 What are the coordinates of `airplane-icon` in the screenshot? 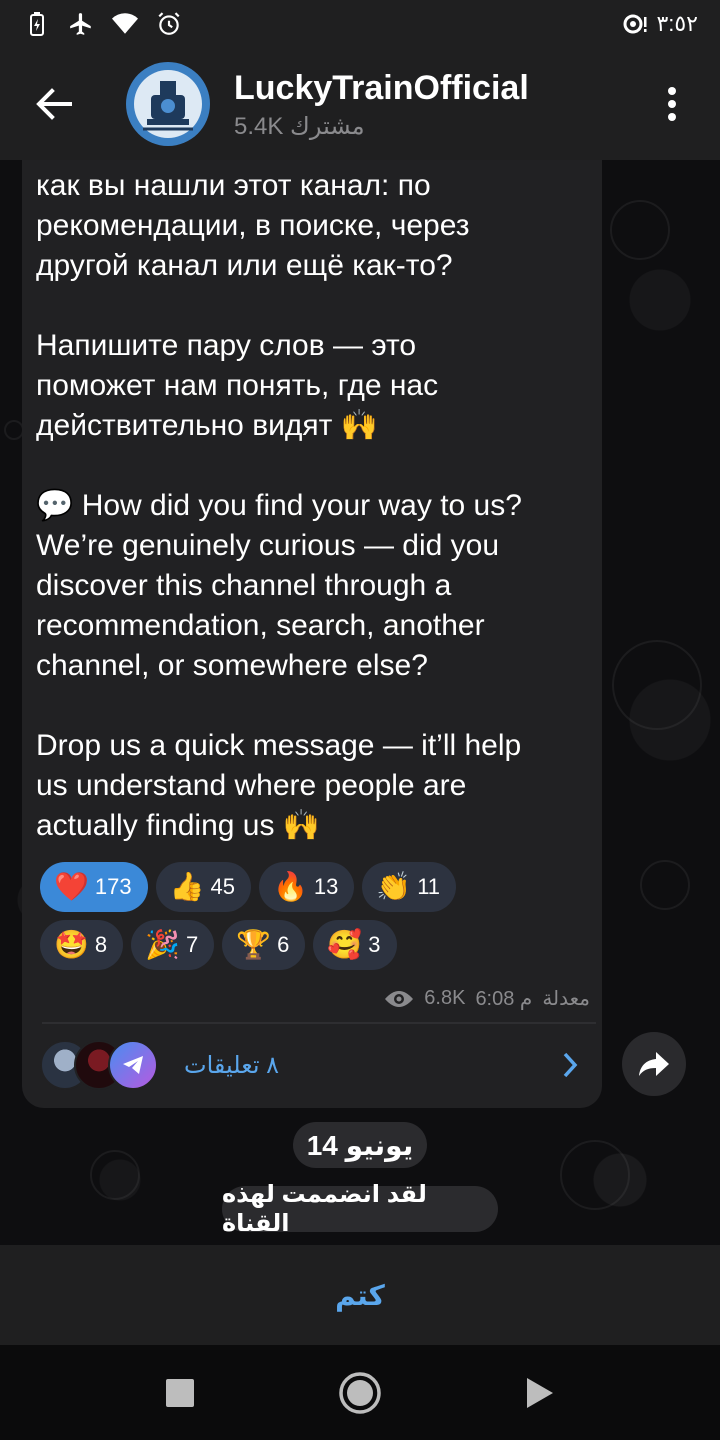 It's located at (81, 24).